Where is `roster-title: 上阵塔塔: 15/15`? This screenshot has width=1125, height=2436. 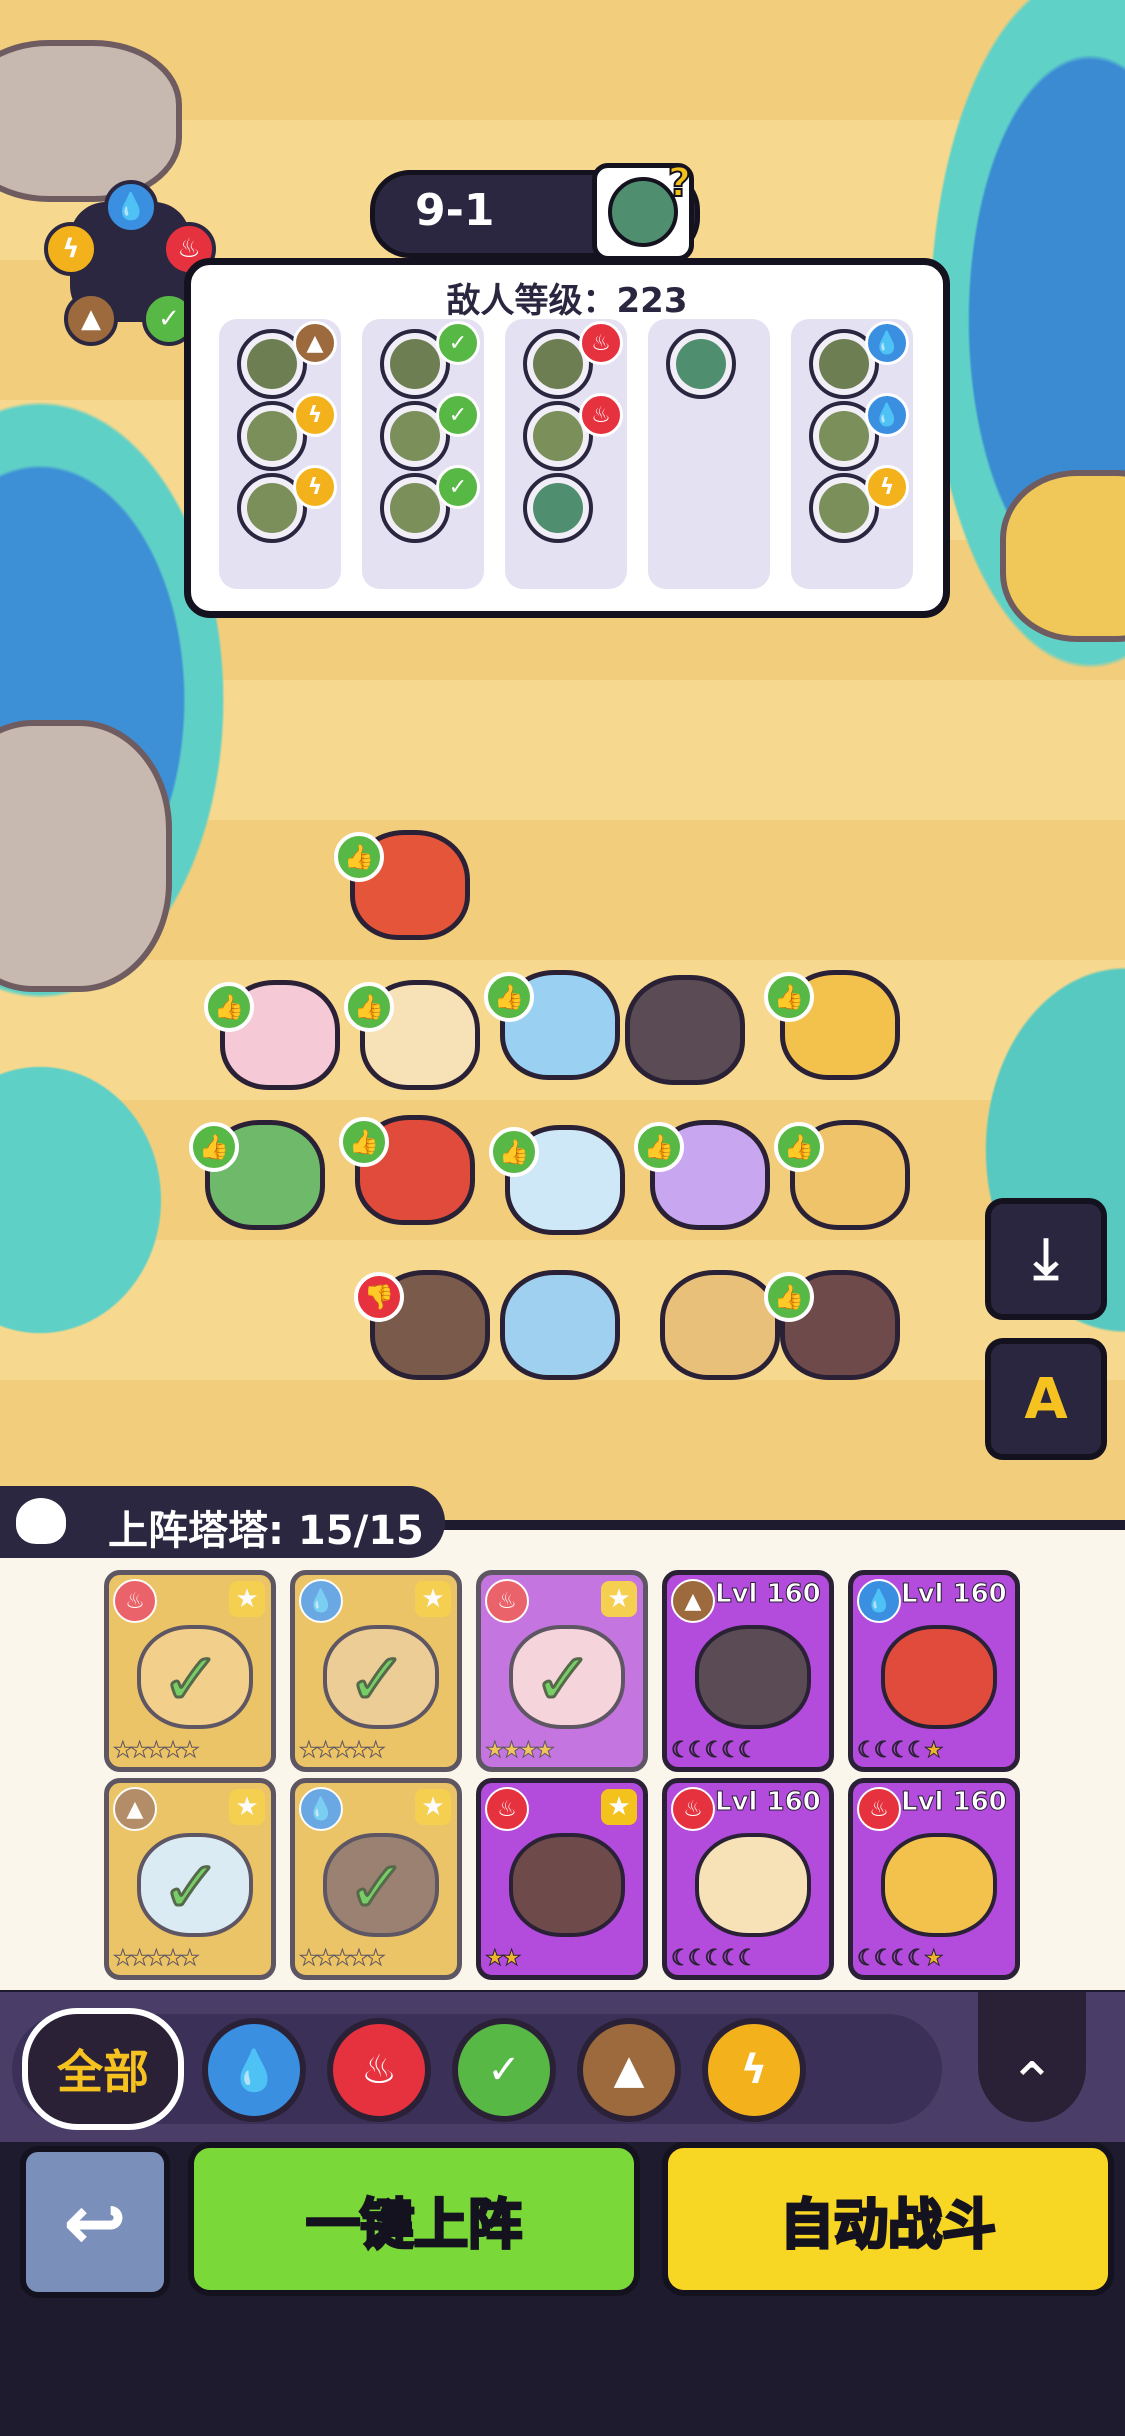 roster-title: 上阵塔塔: 15/15 is located at coordinates (266, 1531).